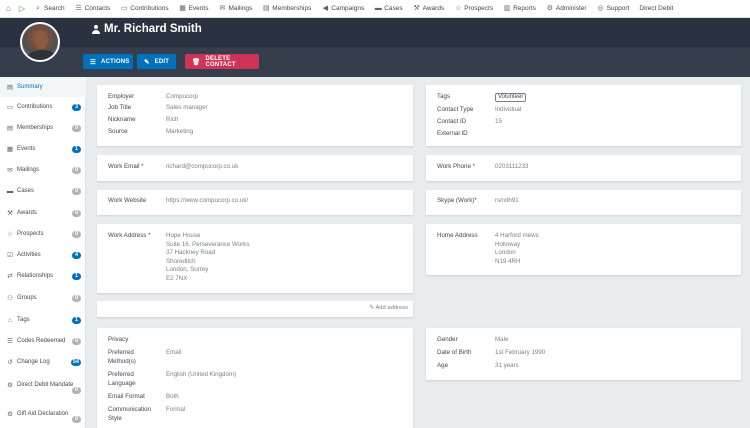 Image resolution: width=750 pixels, height=428 pixels. I want to click on tab-activities: ☑ Activities 4, so click(43, 255).